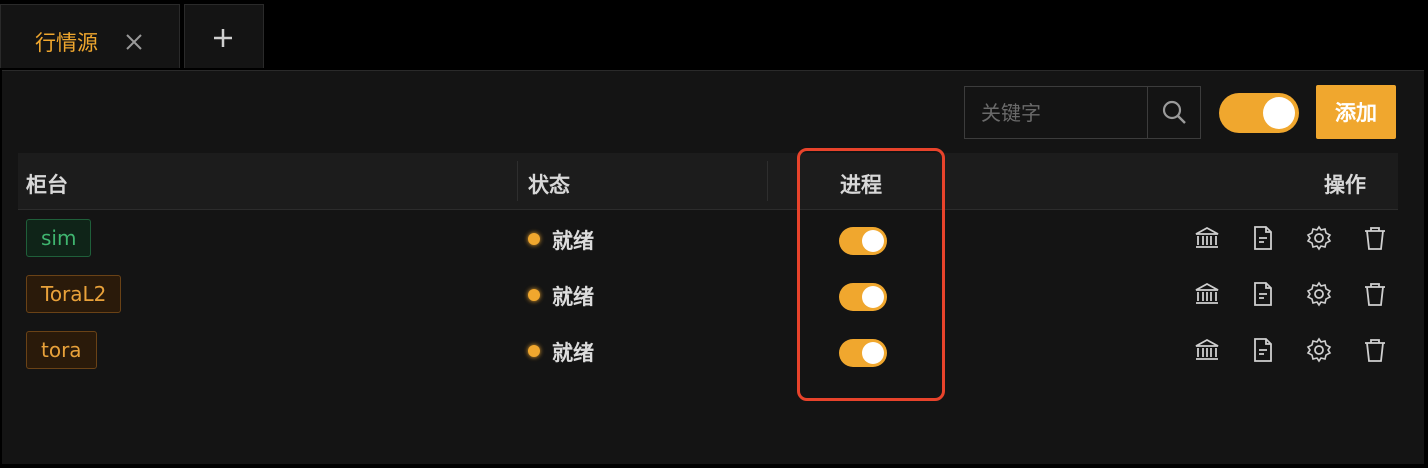 This screenshot has width=1428, height=468. What do you see at coordinates (223, 38) in the screenshot?
I see `plus-icon` at bounding box center [223, 38].